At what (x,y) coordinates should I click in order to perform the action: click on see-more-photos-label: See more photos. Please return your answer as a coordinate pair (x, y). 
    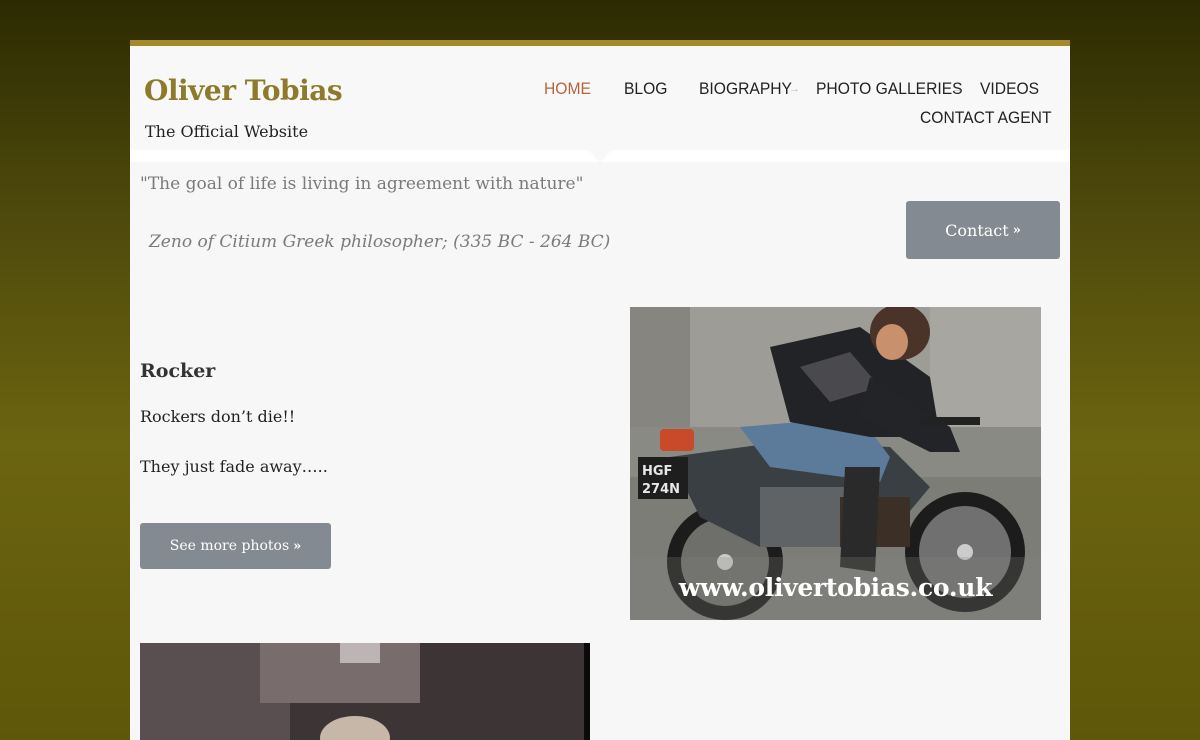
    Looking at the image, I should click on (229, 546).